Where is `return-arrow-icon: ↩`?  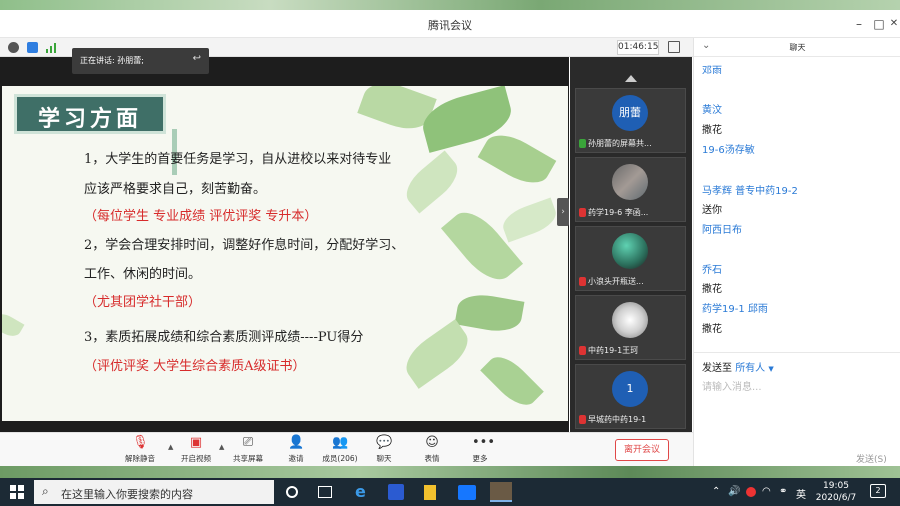
return-arrow-icon: ↩ is located at coordinates (197, 58).